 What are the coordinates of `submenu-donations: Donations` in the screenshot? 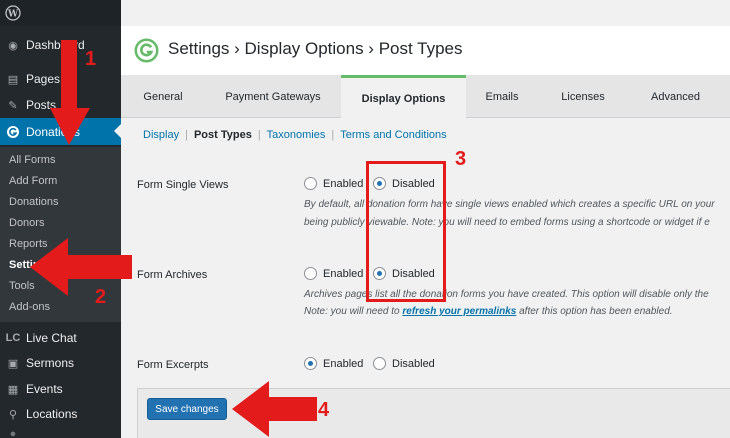 It's located at (34, 202).